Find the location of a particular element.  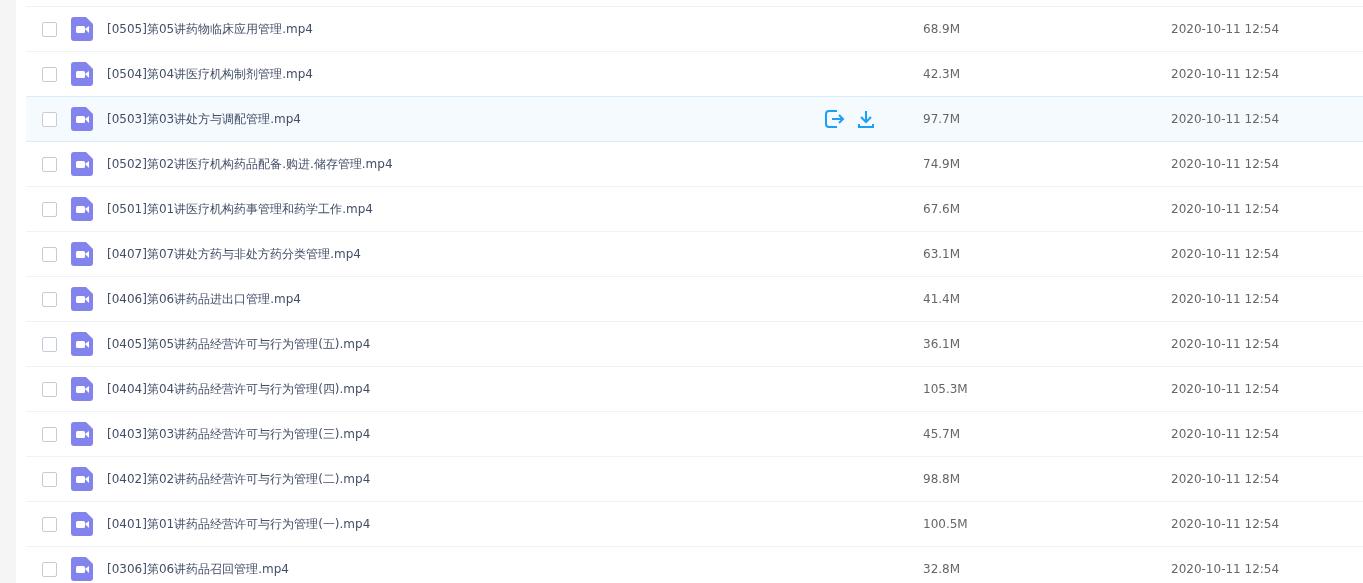

file-row: [0406]第06讲药品进出口管理.mp4 41.4M 2020-10-11 12:54 is located at coordinates (694, 299).